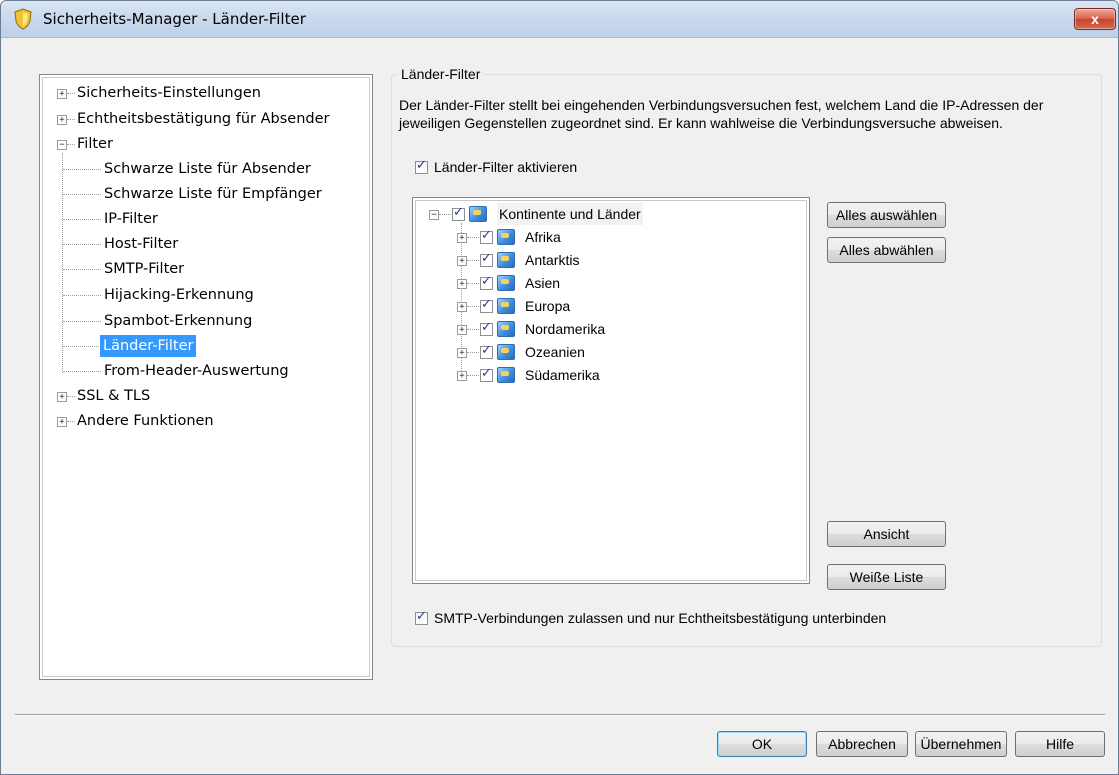  What do you see at coordinates (145, 421) in the screenshot?
I see `nav-item-andere-funktionen: Andere Funktionen` at bounding box center [145, 421].